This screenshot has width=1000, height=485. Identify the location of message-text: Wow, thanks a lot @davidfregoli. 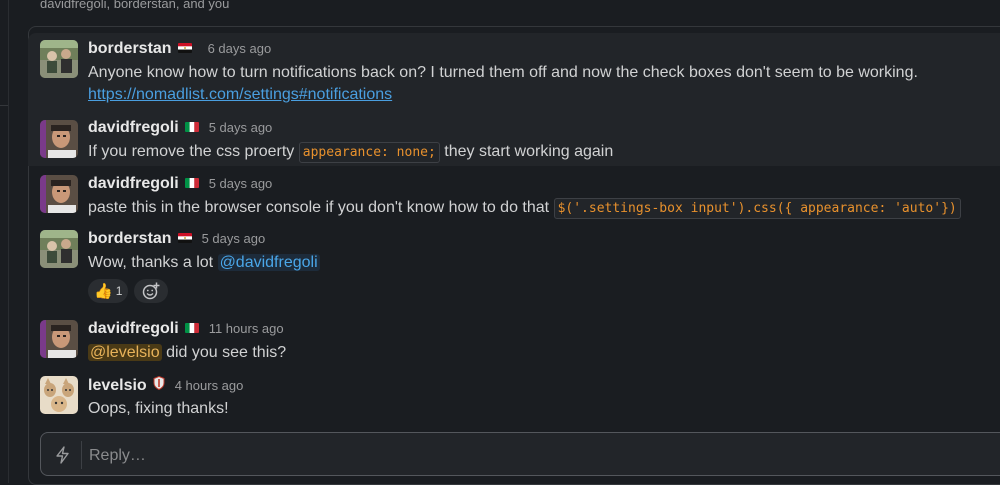
(204, 263).